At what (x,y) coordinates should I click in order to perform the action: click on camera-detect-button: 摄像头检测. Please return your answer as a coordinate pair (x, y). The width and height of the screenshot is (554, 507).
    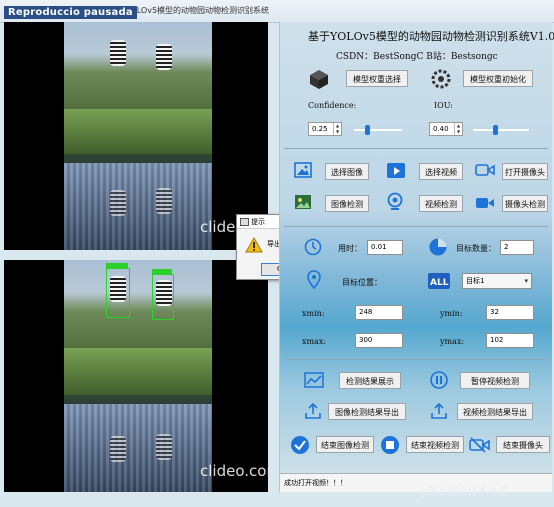
    Looking at the image, I should click on (525, 203).